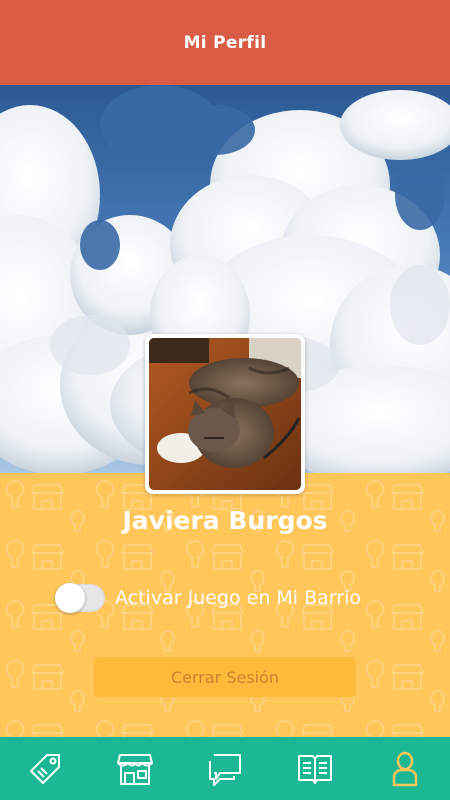 This screenshot has height=800, width=450. I want to click on tab-bar, so click(225, 768).